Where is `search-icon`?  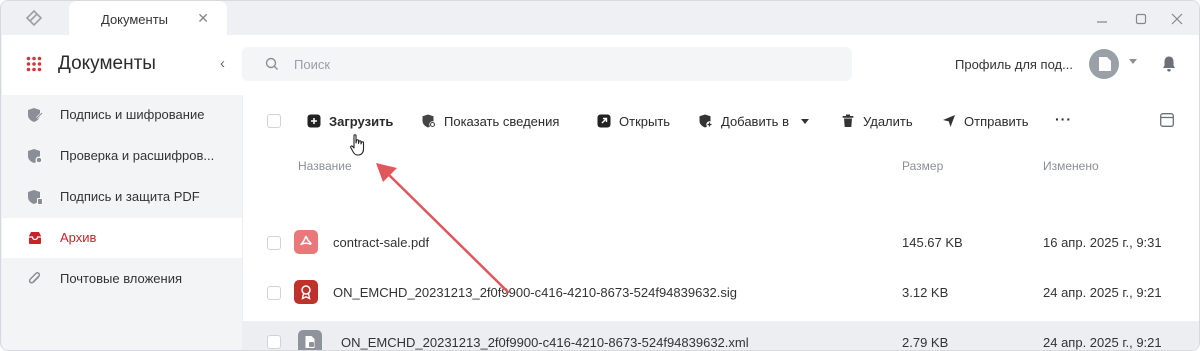
search-icon is located at coordinates (271, 63).